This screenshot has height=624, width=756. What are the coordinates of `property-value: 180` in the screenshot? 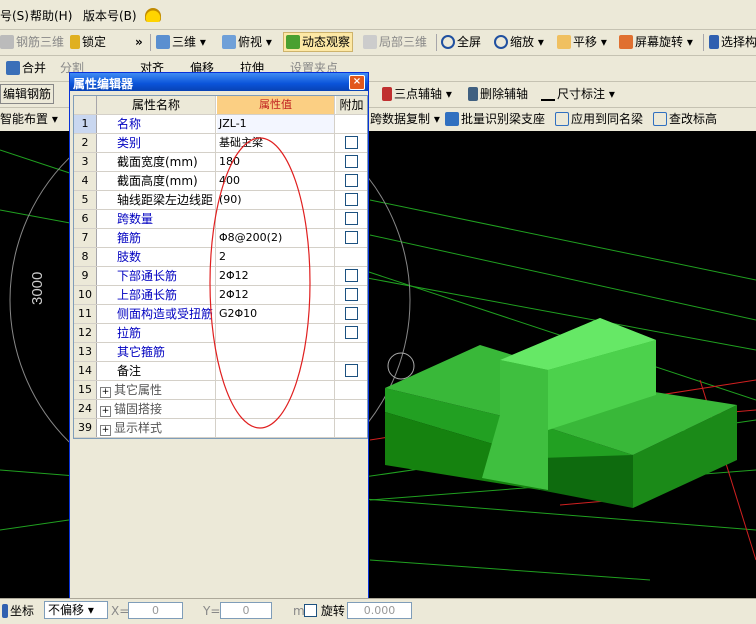 It's located at (276, 162).